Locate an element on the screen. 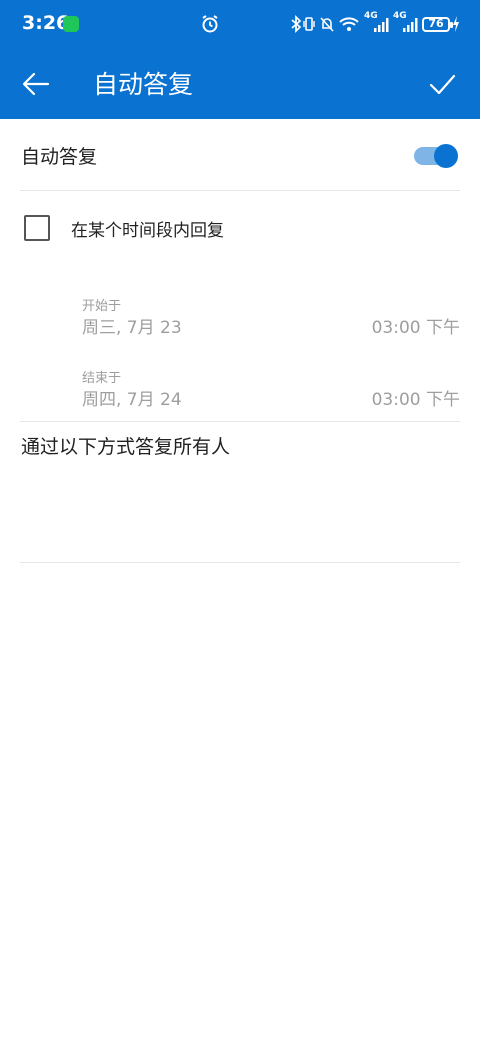 This screenshot has width=480, height=1058. end-date: 周四, 7月 24 is located at coordinates (132, 397).